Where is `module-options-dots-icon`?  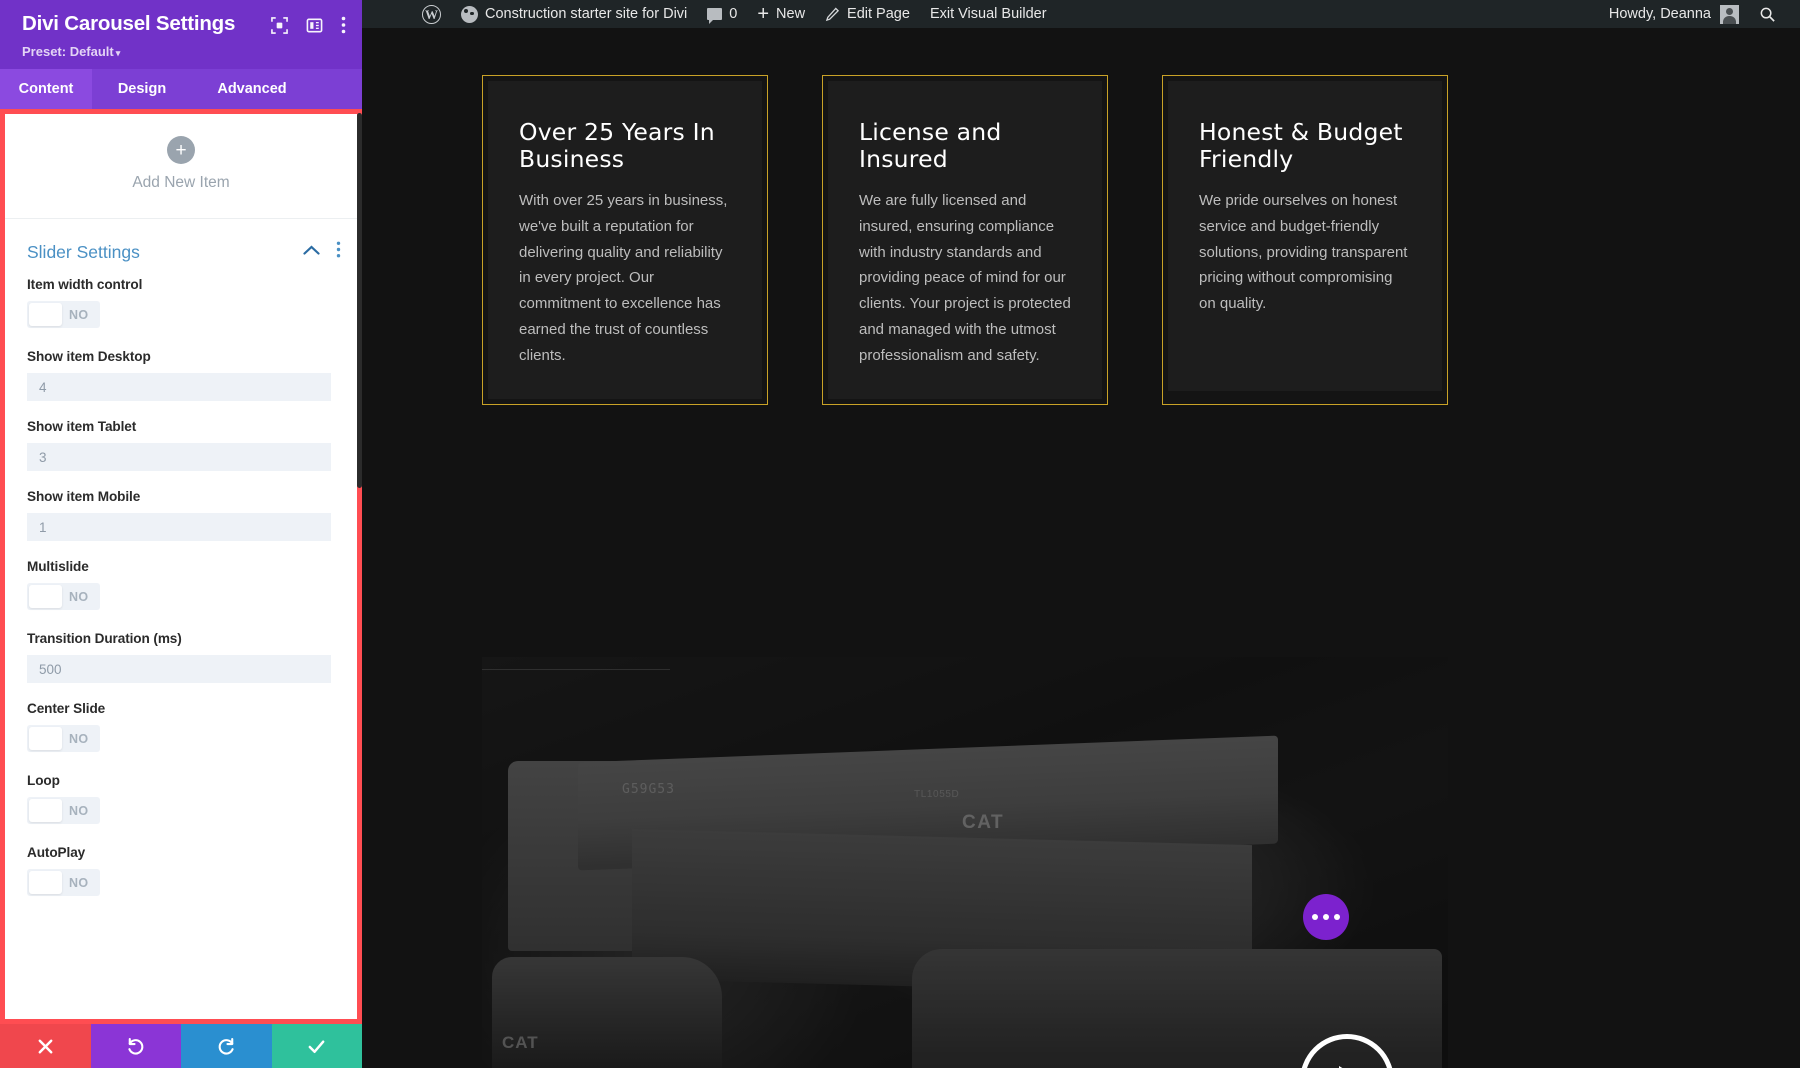 module-options-dots-icon is located at coordinates (1326, 917).